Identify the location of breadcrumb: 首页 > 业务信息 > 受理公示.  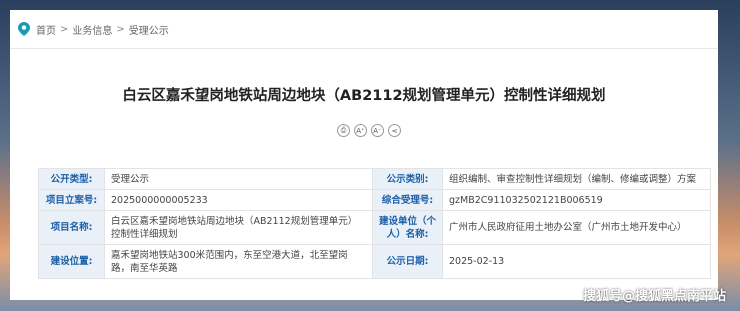
(93, 29).